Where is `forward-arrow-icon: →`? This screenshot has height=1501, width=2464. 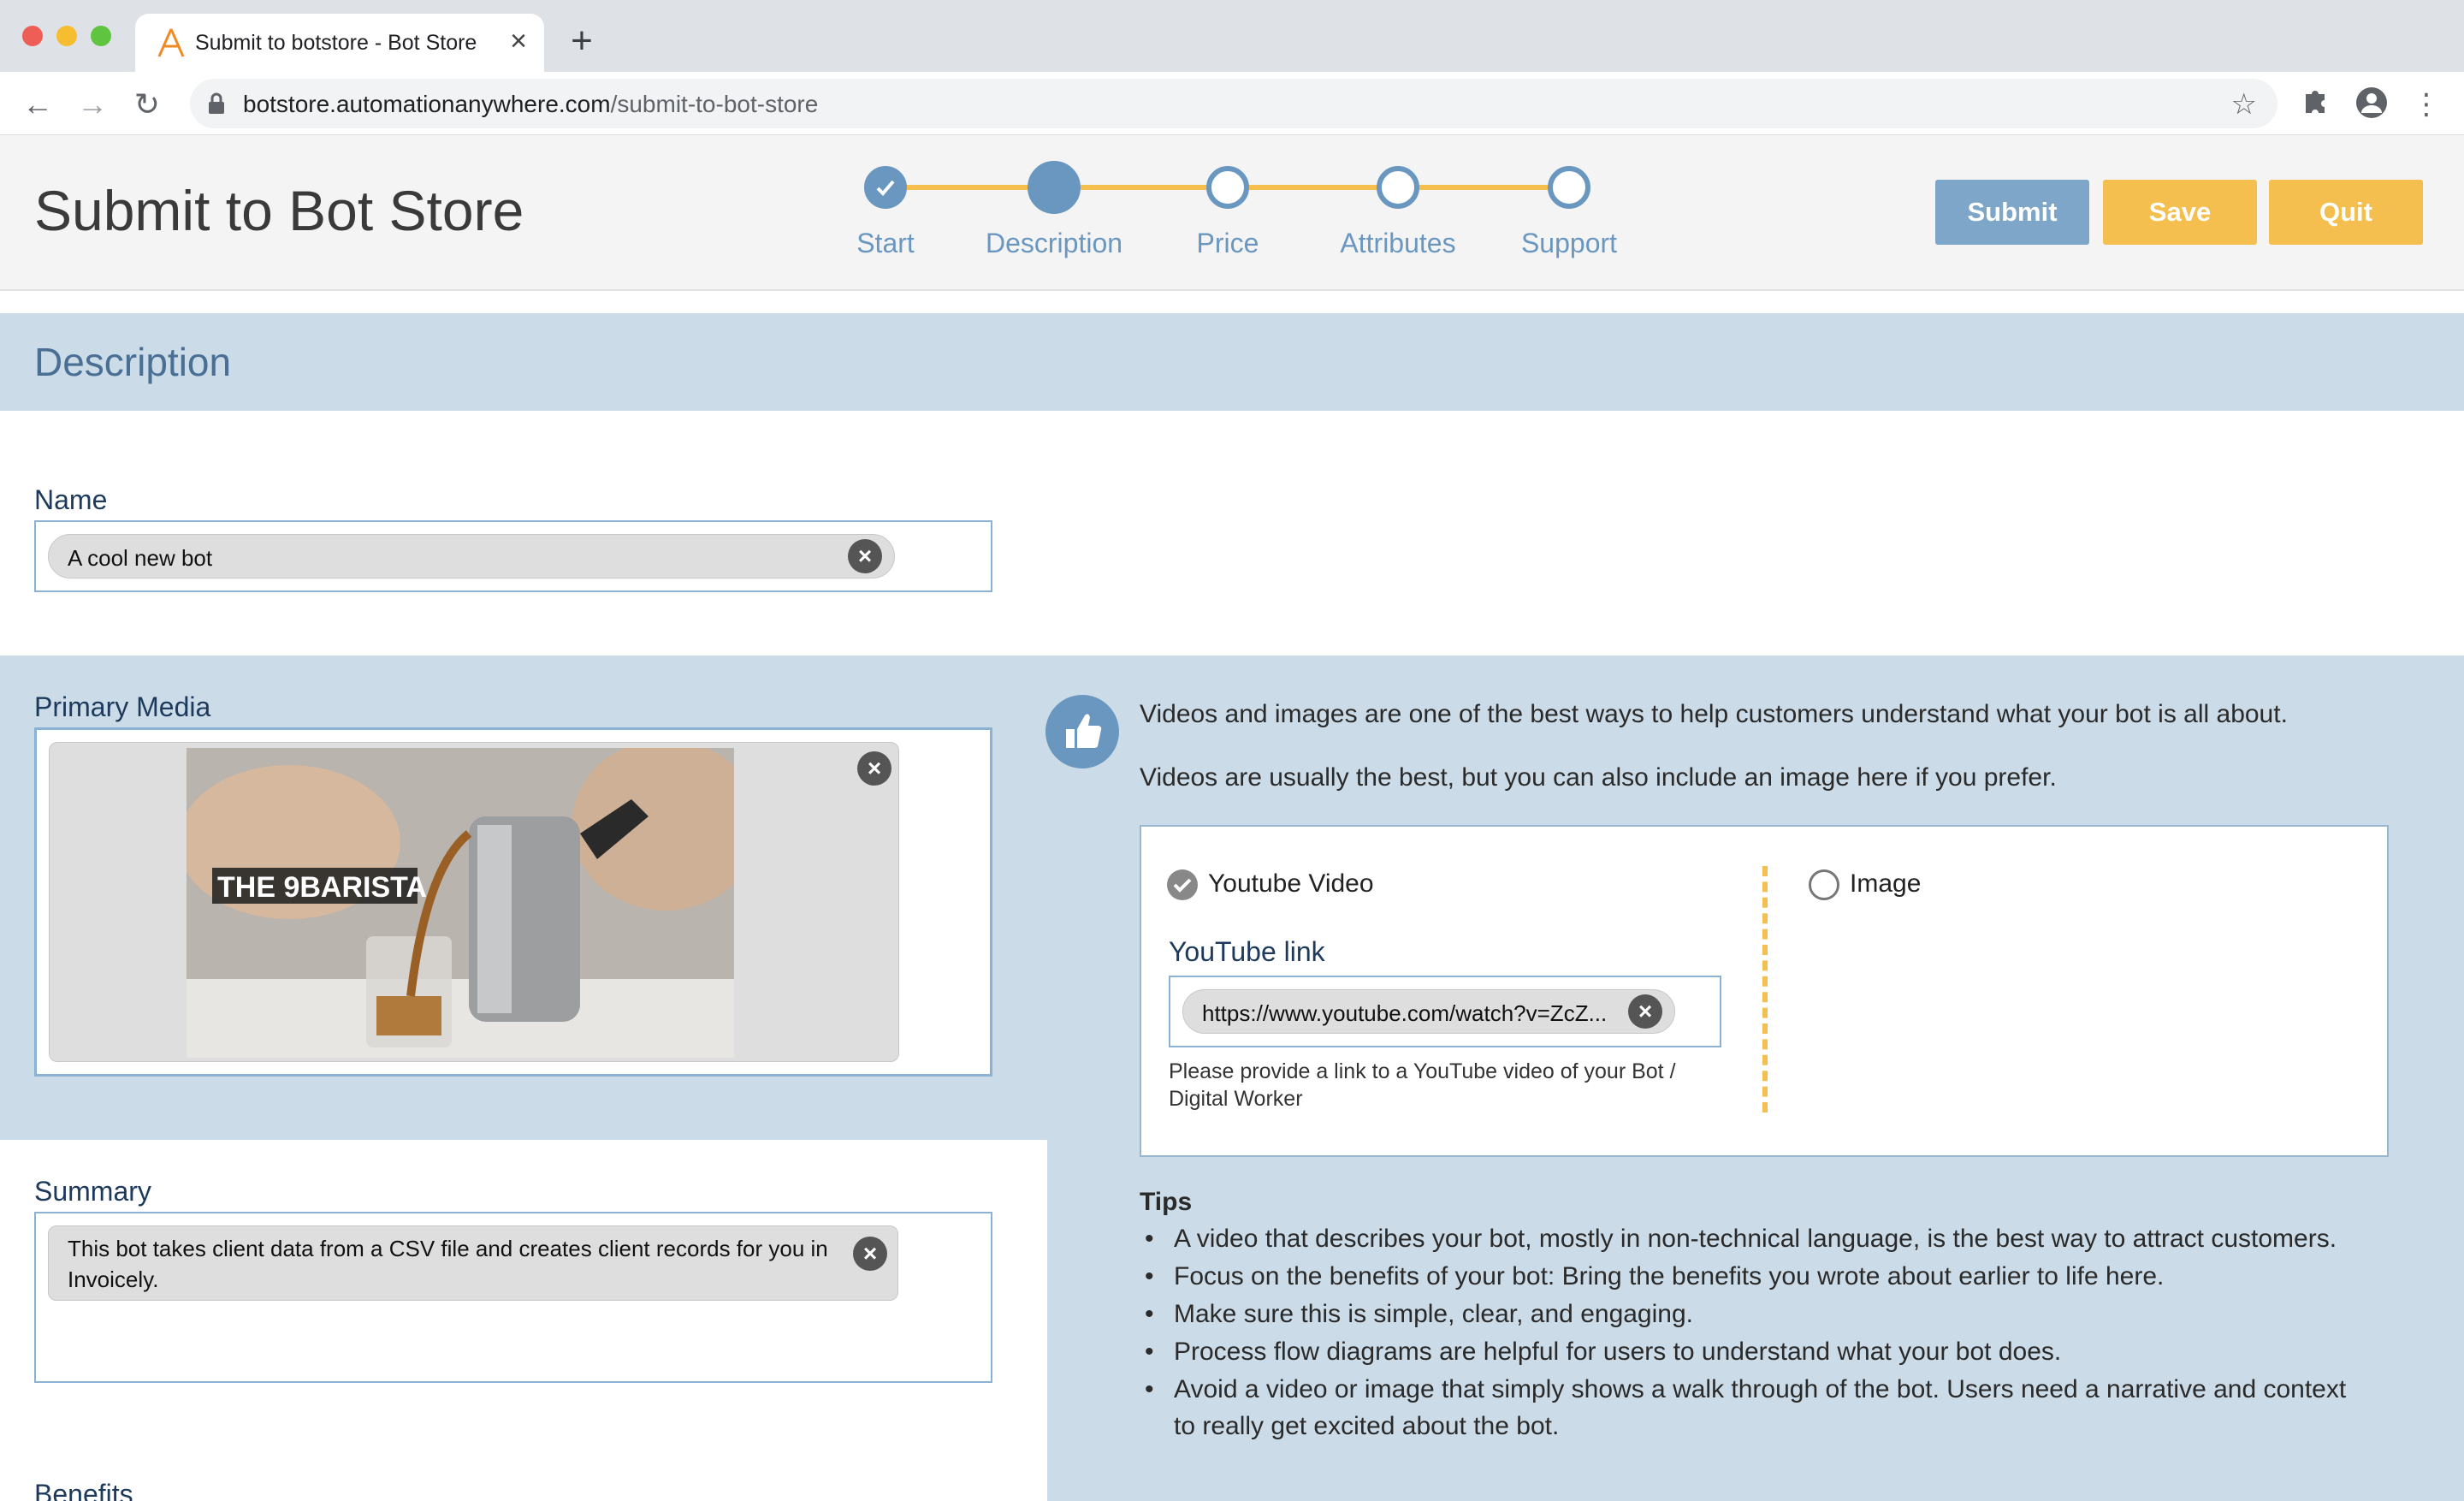 forward-arrow-icon: → is located at coordinates (92, 105).